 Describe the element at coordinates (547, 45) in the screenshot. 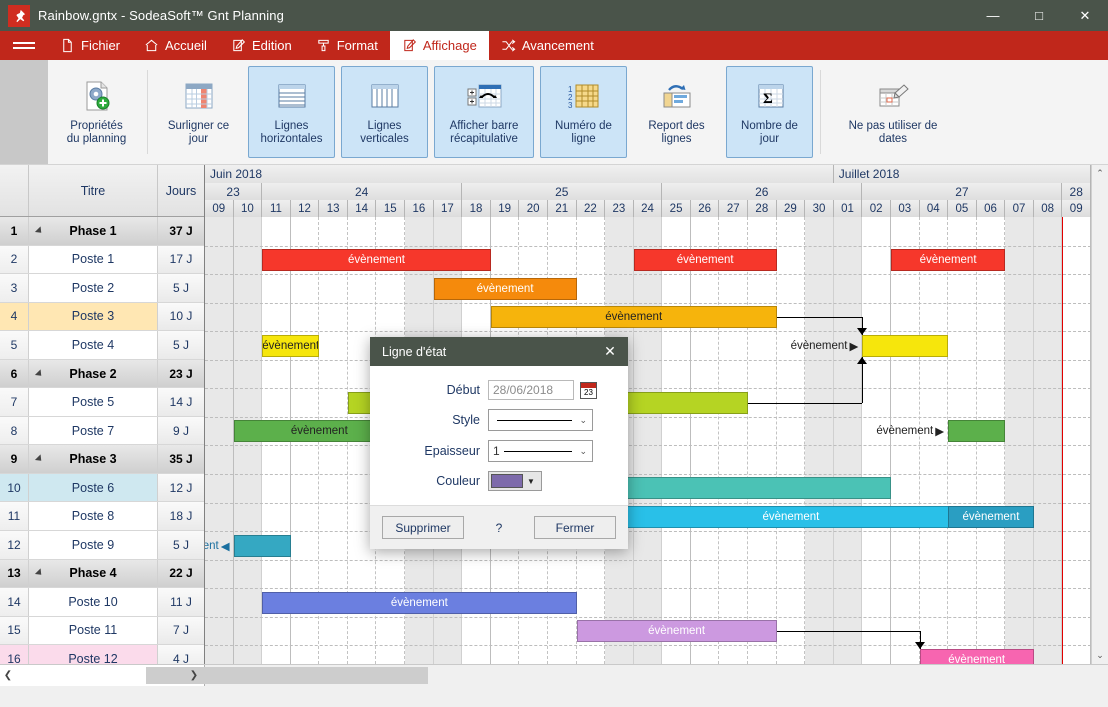

I see `tab-avancement: Avancement` at that location.